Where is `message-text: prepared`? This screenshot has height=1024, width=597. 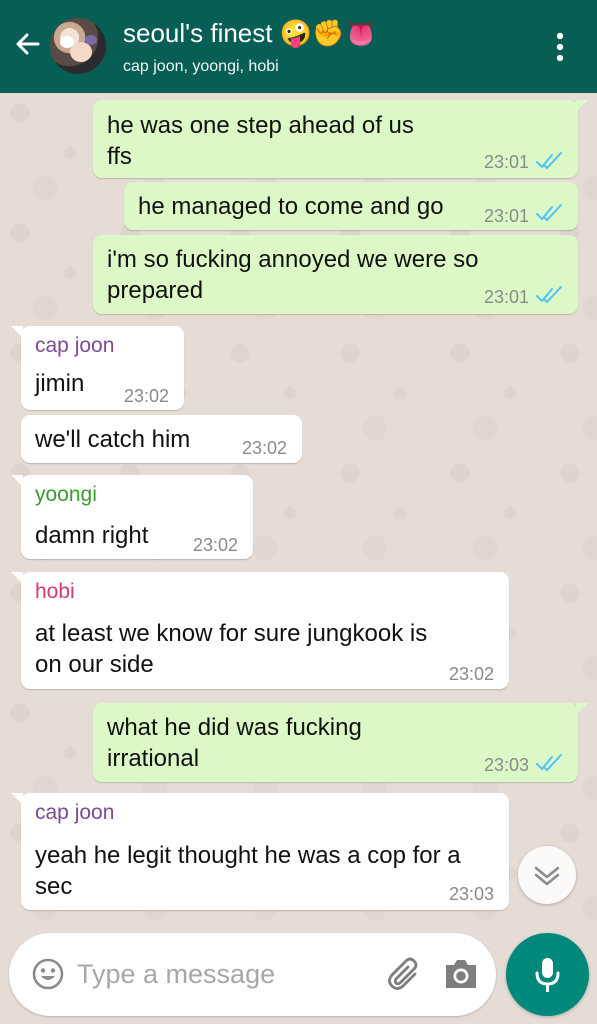 message-text: prepared is located at coordinates (155, 290).